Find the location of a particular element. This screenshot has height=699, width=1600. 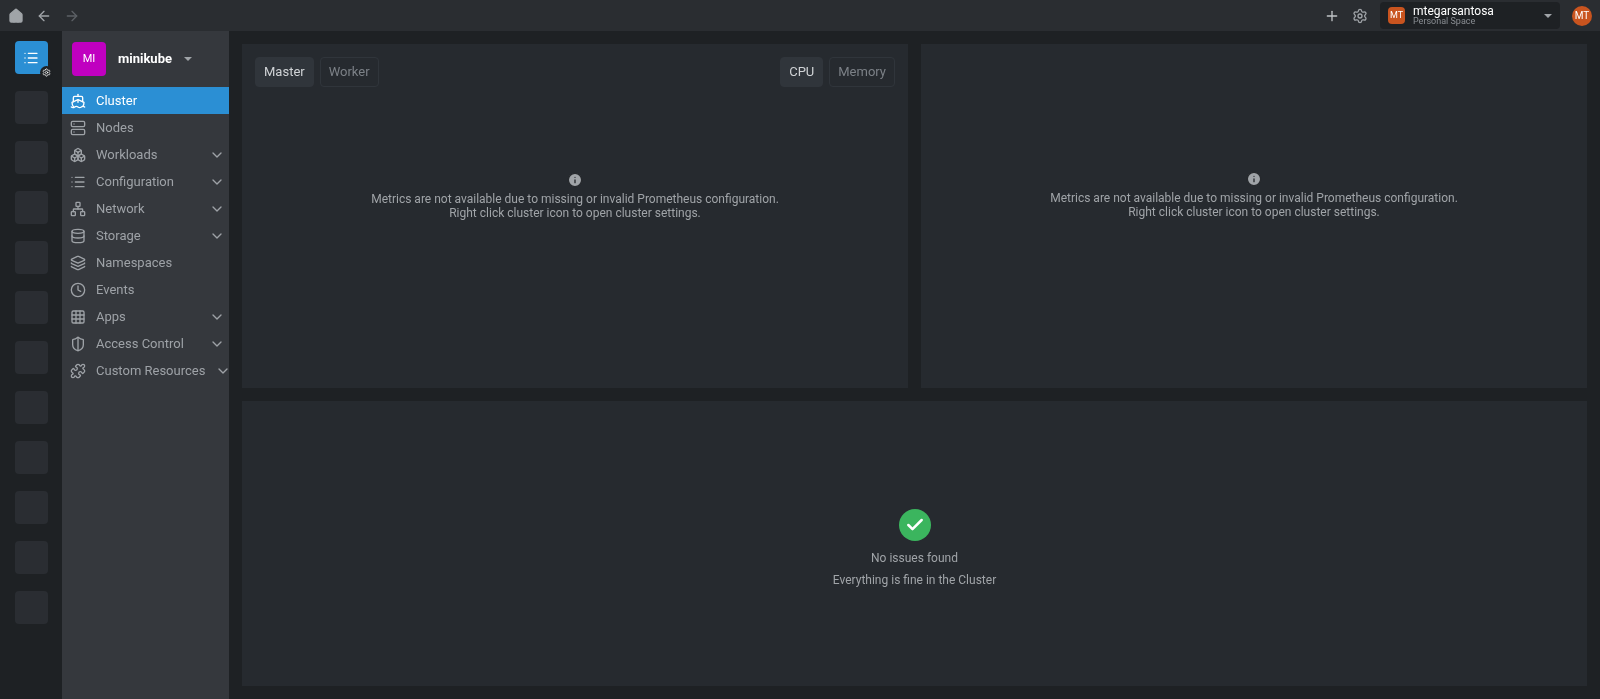

nav-item: Custom Resources is located at coordinates (145, 370).